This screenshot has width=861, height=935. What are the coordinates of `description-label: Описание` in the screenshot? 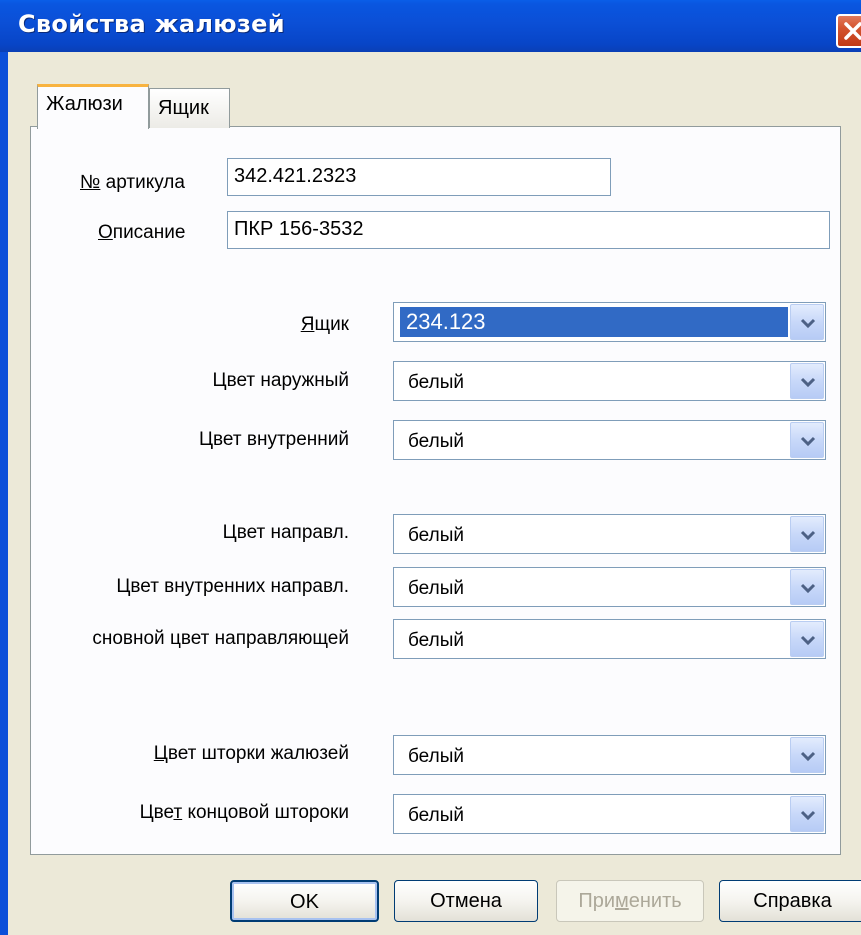 It's located at (142, 232).